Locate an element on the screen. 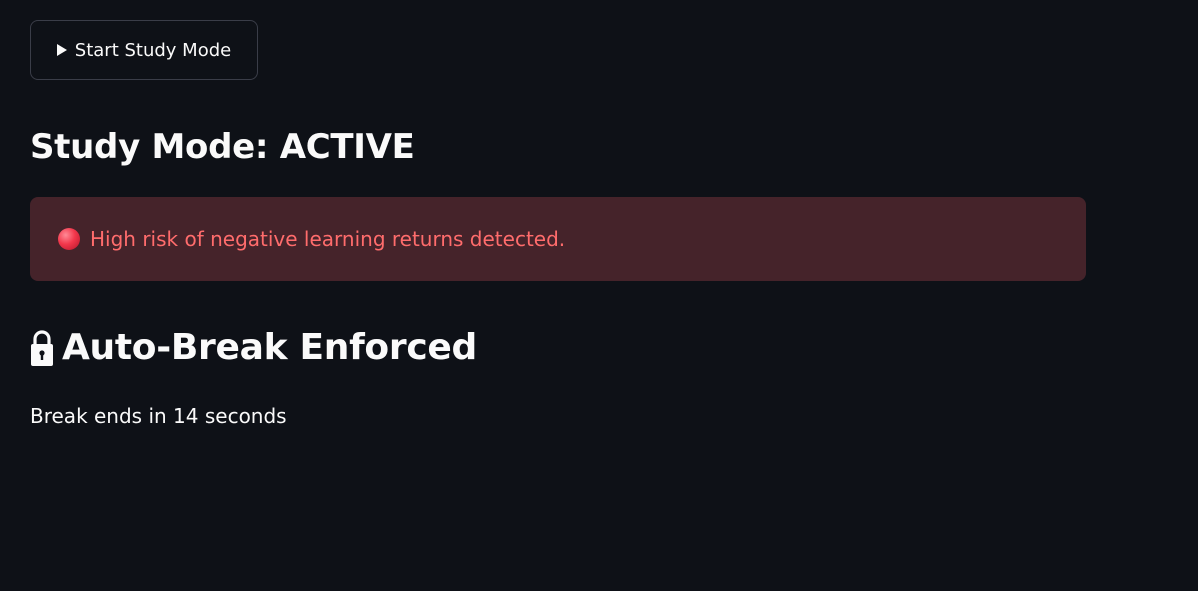 This screenshot has height=591, width=1198. lock-icon is located at coordinates (42, 348).